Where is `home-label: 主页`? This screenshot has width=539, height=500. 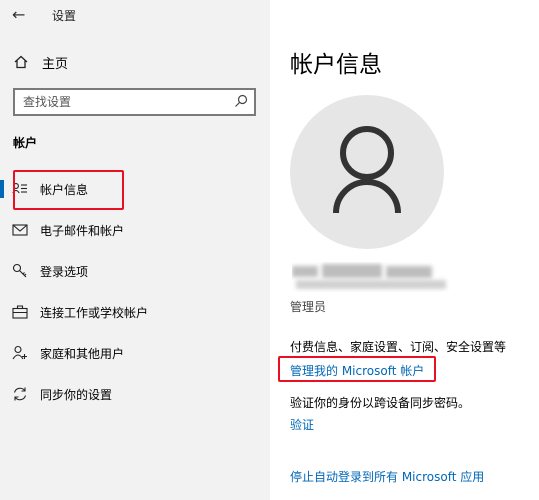
home-label: 主页 is located at coordinates (55, 64).